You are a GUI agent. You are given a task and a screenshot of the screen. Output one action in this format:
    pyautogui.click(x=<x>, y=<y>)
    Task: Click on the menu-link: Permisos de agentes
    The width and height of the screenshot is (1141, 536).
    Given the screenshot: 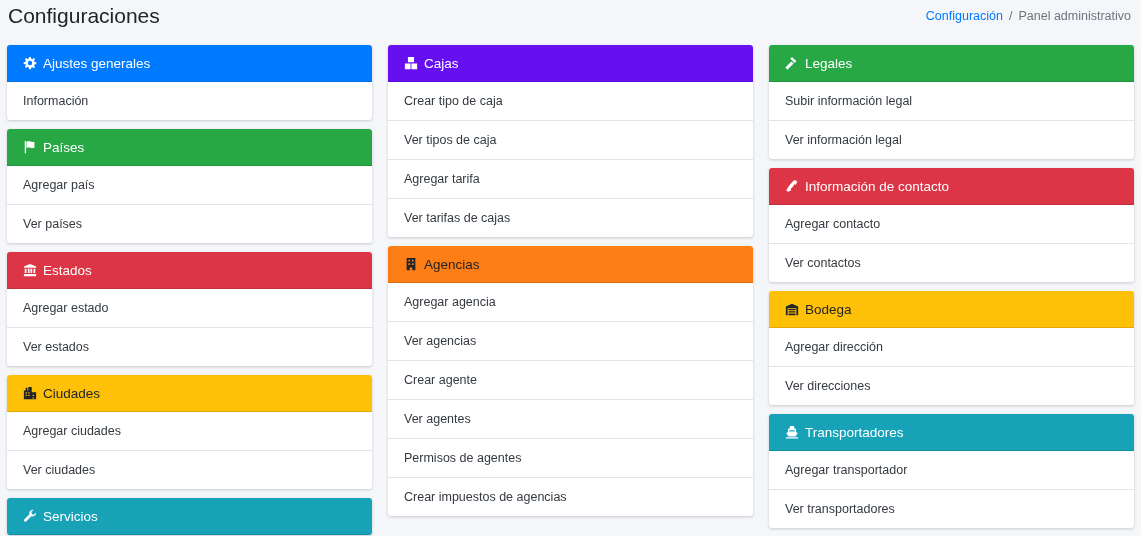 What is the action you would take?
    pyautogui.click(x=570, y=457)
    